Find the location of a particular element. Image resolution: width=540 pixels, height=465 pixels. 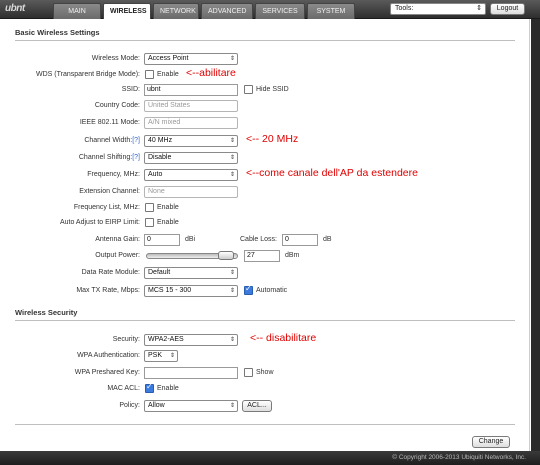

security-label: Security: is located at coordinates (126, 339).